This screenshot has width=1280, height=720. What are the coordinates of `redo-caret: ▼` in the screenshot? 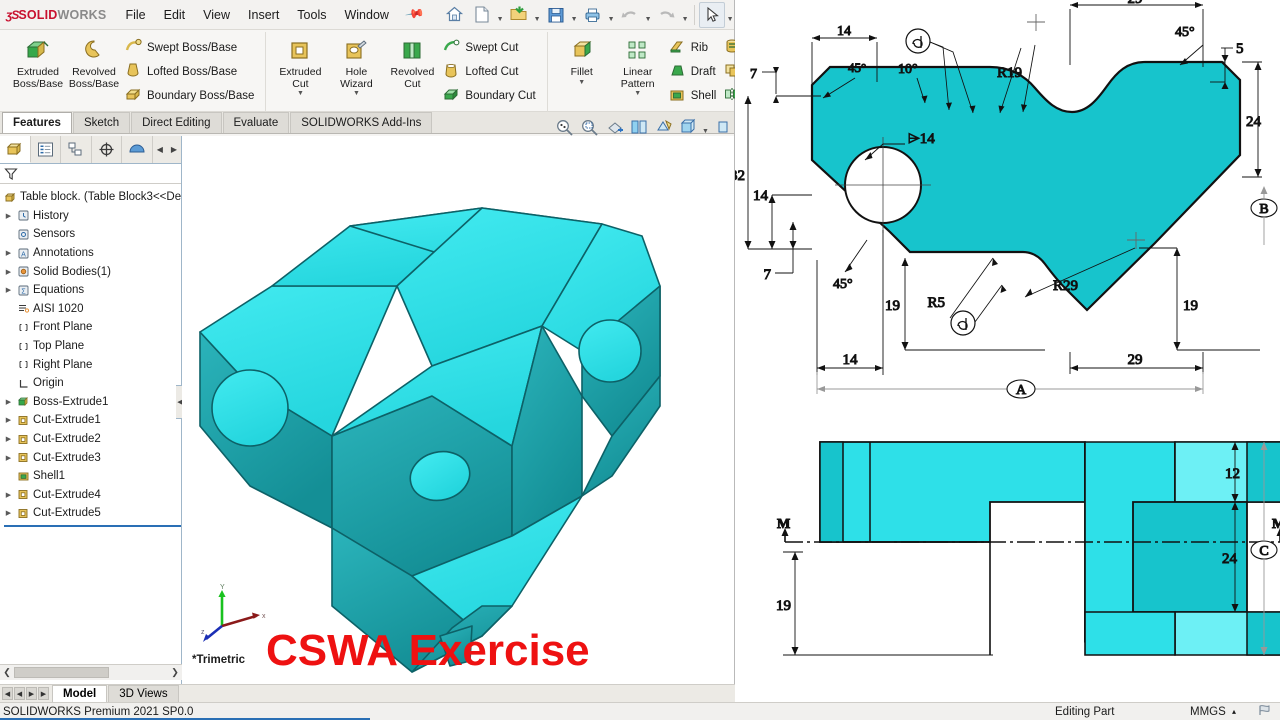 It's located at (685, 15).